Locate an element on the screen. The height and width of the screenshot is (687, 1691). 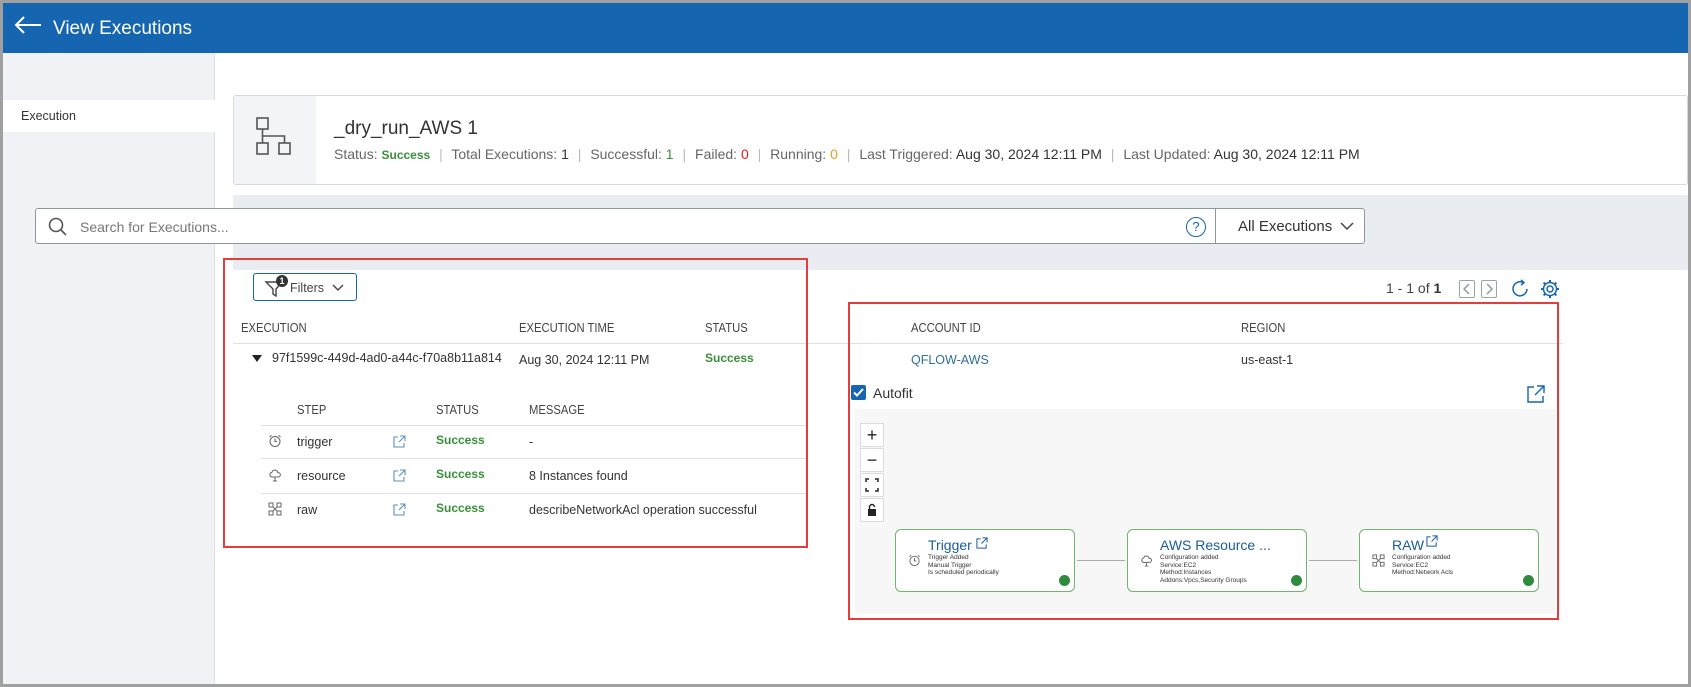
checkmark-icon is located at coordinates (858, 392).